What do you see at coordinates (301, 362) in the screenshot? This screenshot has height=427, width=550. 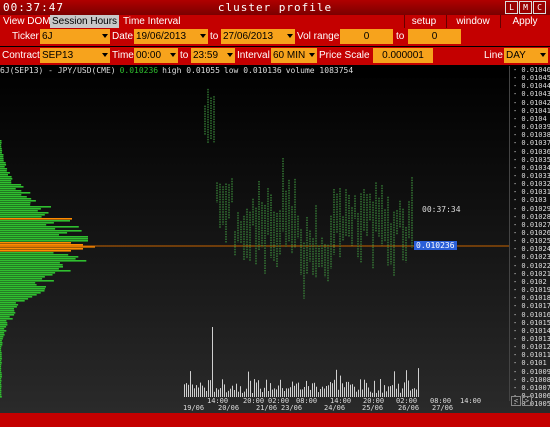 I see `volume-bars` at bounding box center [301, 362].